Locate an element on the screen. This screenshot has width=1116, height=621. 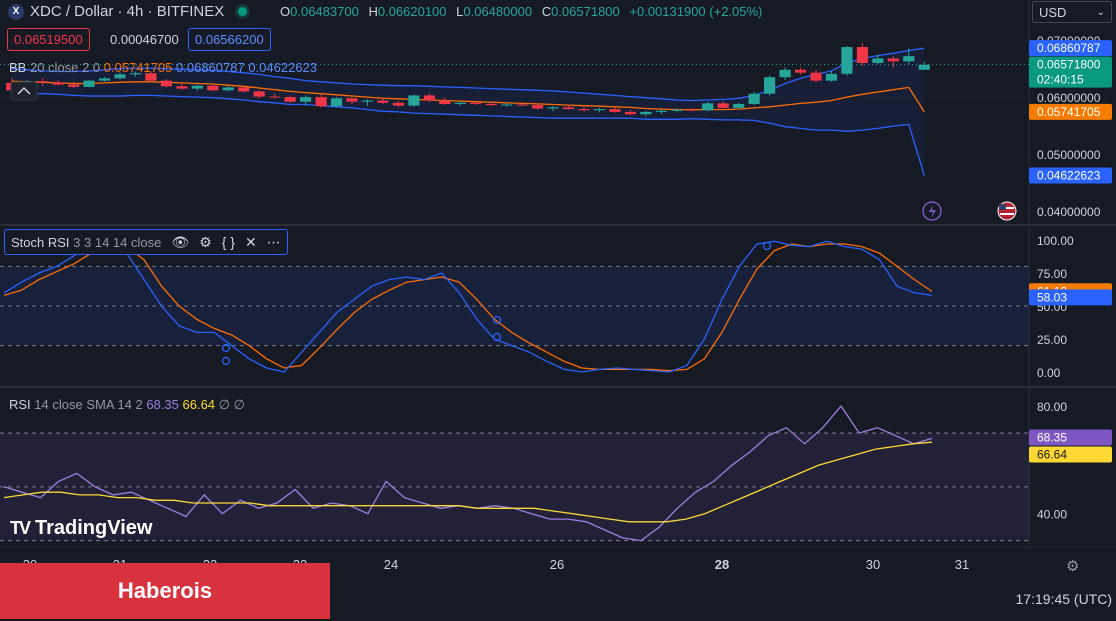
stoch-tick-label: 25.00 is located at coordinates (1052, 340).